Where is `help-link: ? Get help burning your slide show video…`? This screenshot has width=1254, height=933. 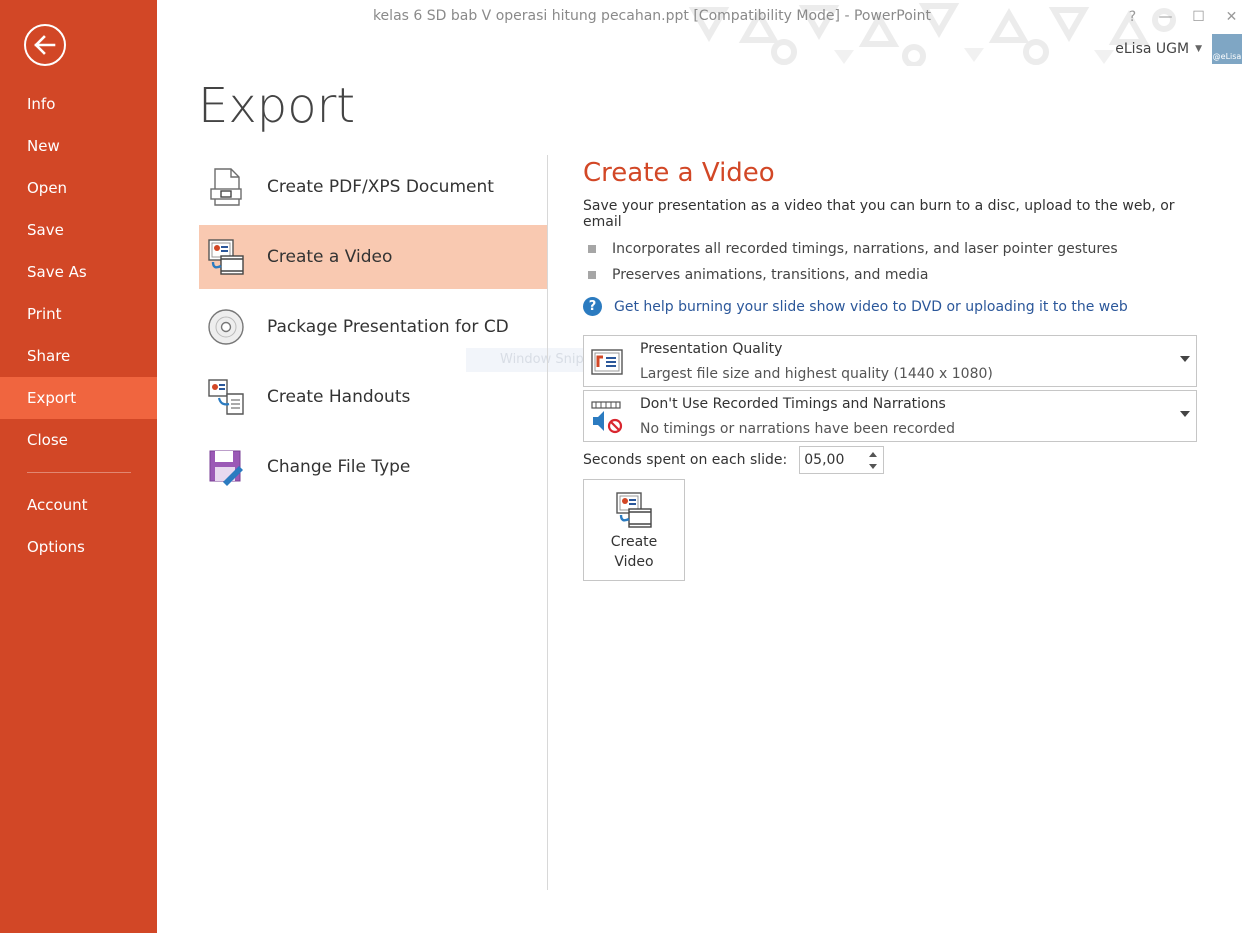
help-link: ? Get help burning your slide show video… is located at coordinates (893, 306).